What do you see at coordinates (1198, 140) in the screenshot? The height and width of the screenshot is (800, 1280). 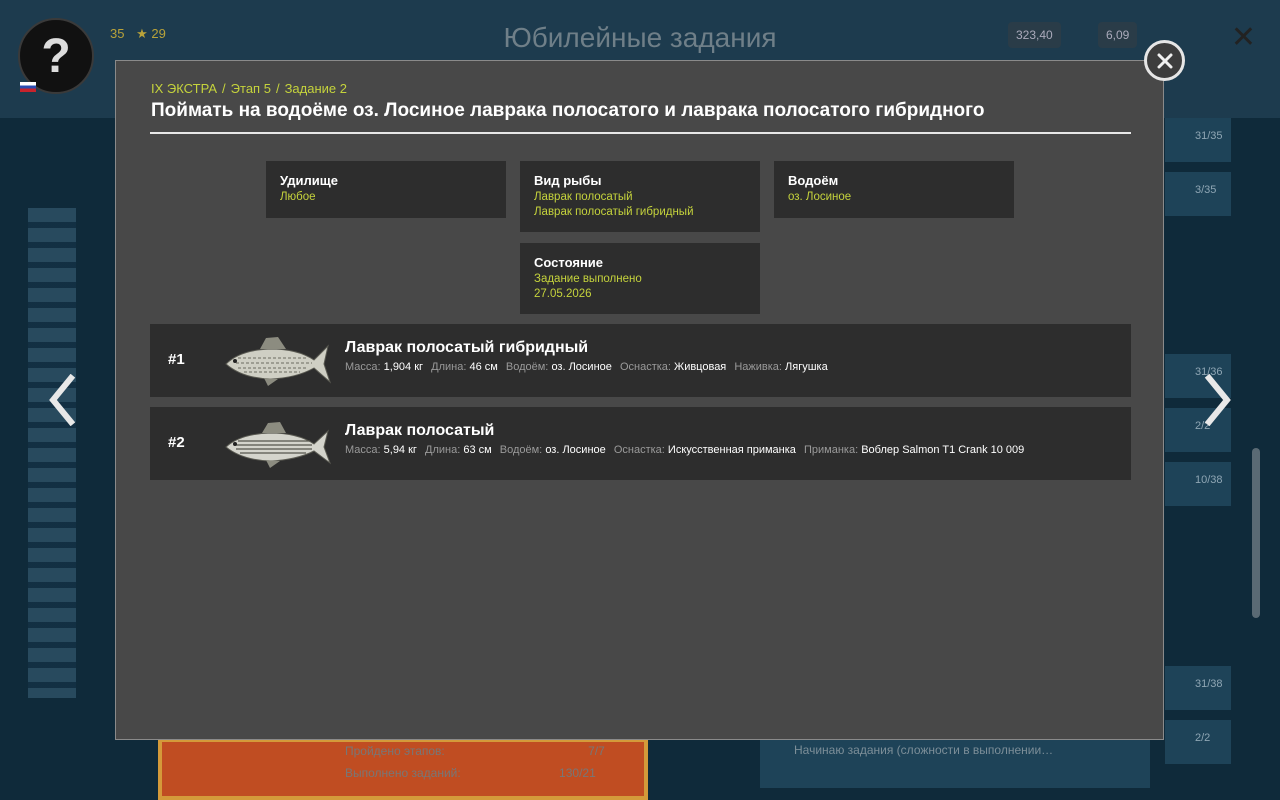 I see `list-item: 31/35` at bounding box center [1198, 140].